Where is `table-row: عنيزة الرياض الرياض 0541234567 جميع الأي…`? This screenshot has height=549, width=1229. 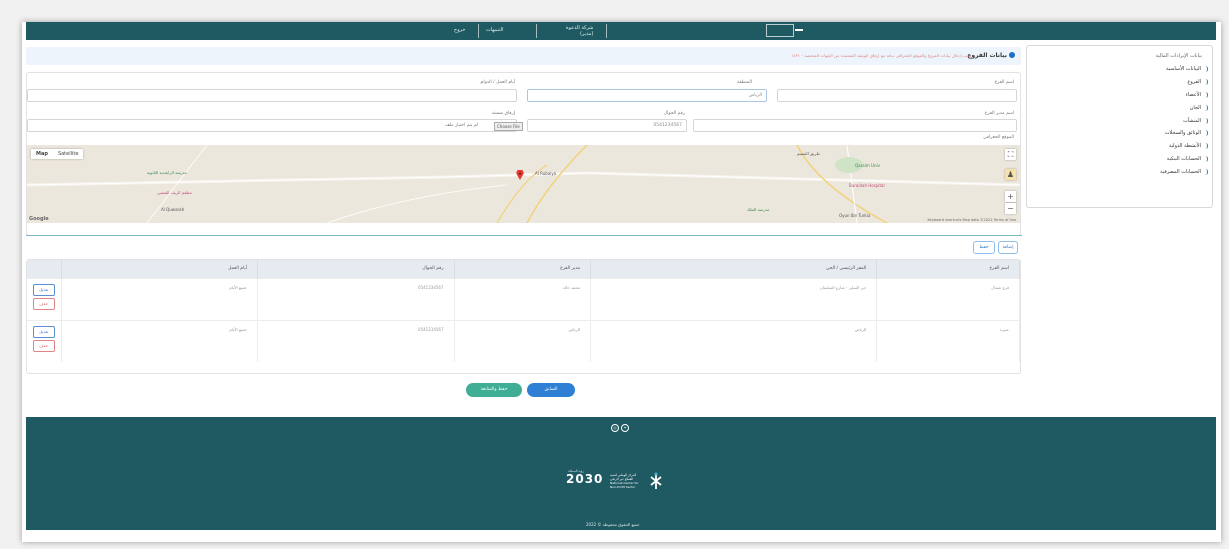 table-row: عنيزة الرياض الرياض 0541234567 جميع الأي… is located at coordinates (523, 340).